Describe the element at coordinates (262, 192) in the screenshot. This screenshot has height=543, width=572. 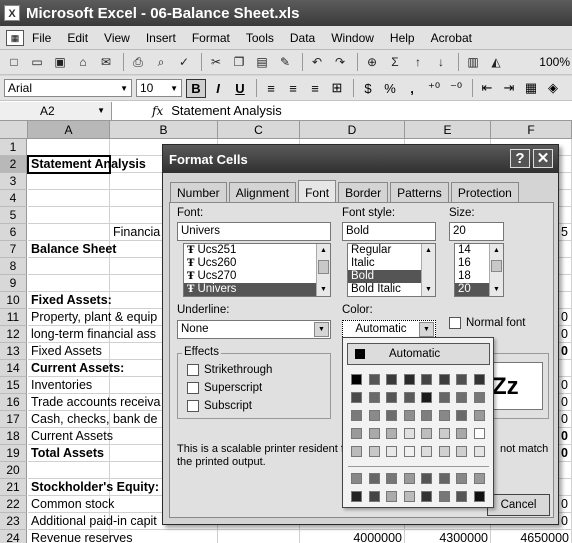
I see `tab-alignment: Alignment` at that location.